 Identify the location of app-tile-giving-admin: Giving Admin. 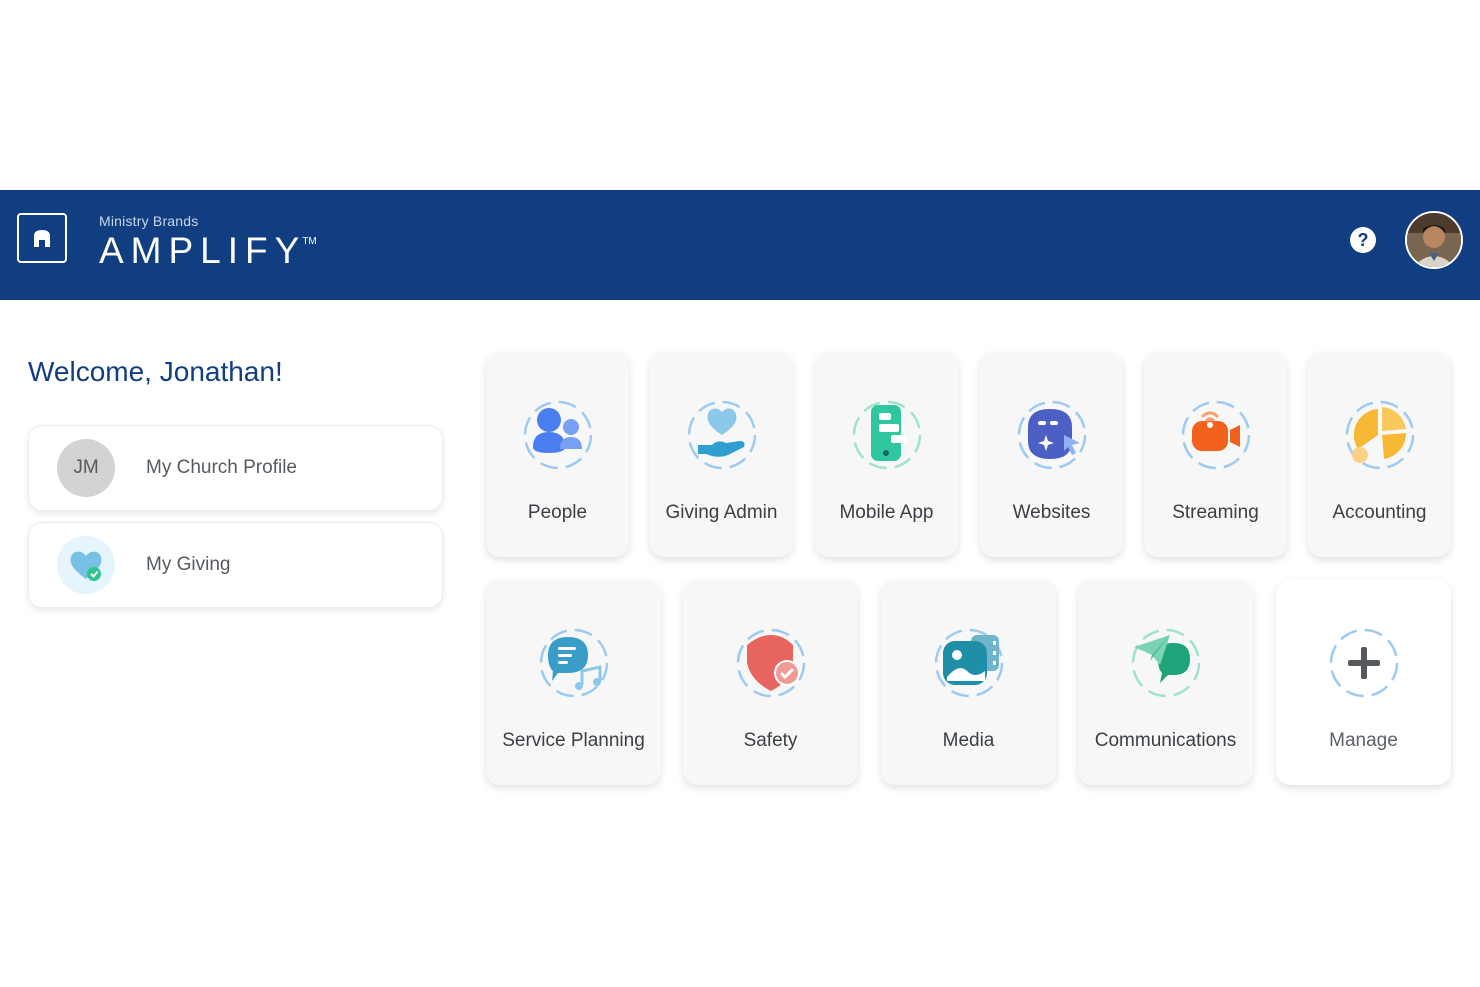
(721, 454).